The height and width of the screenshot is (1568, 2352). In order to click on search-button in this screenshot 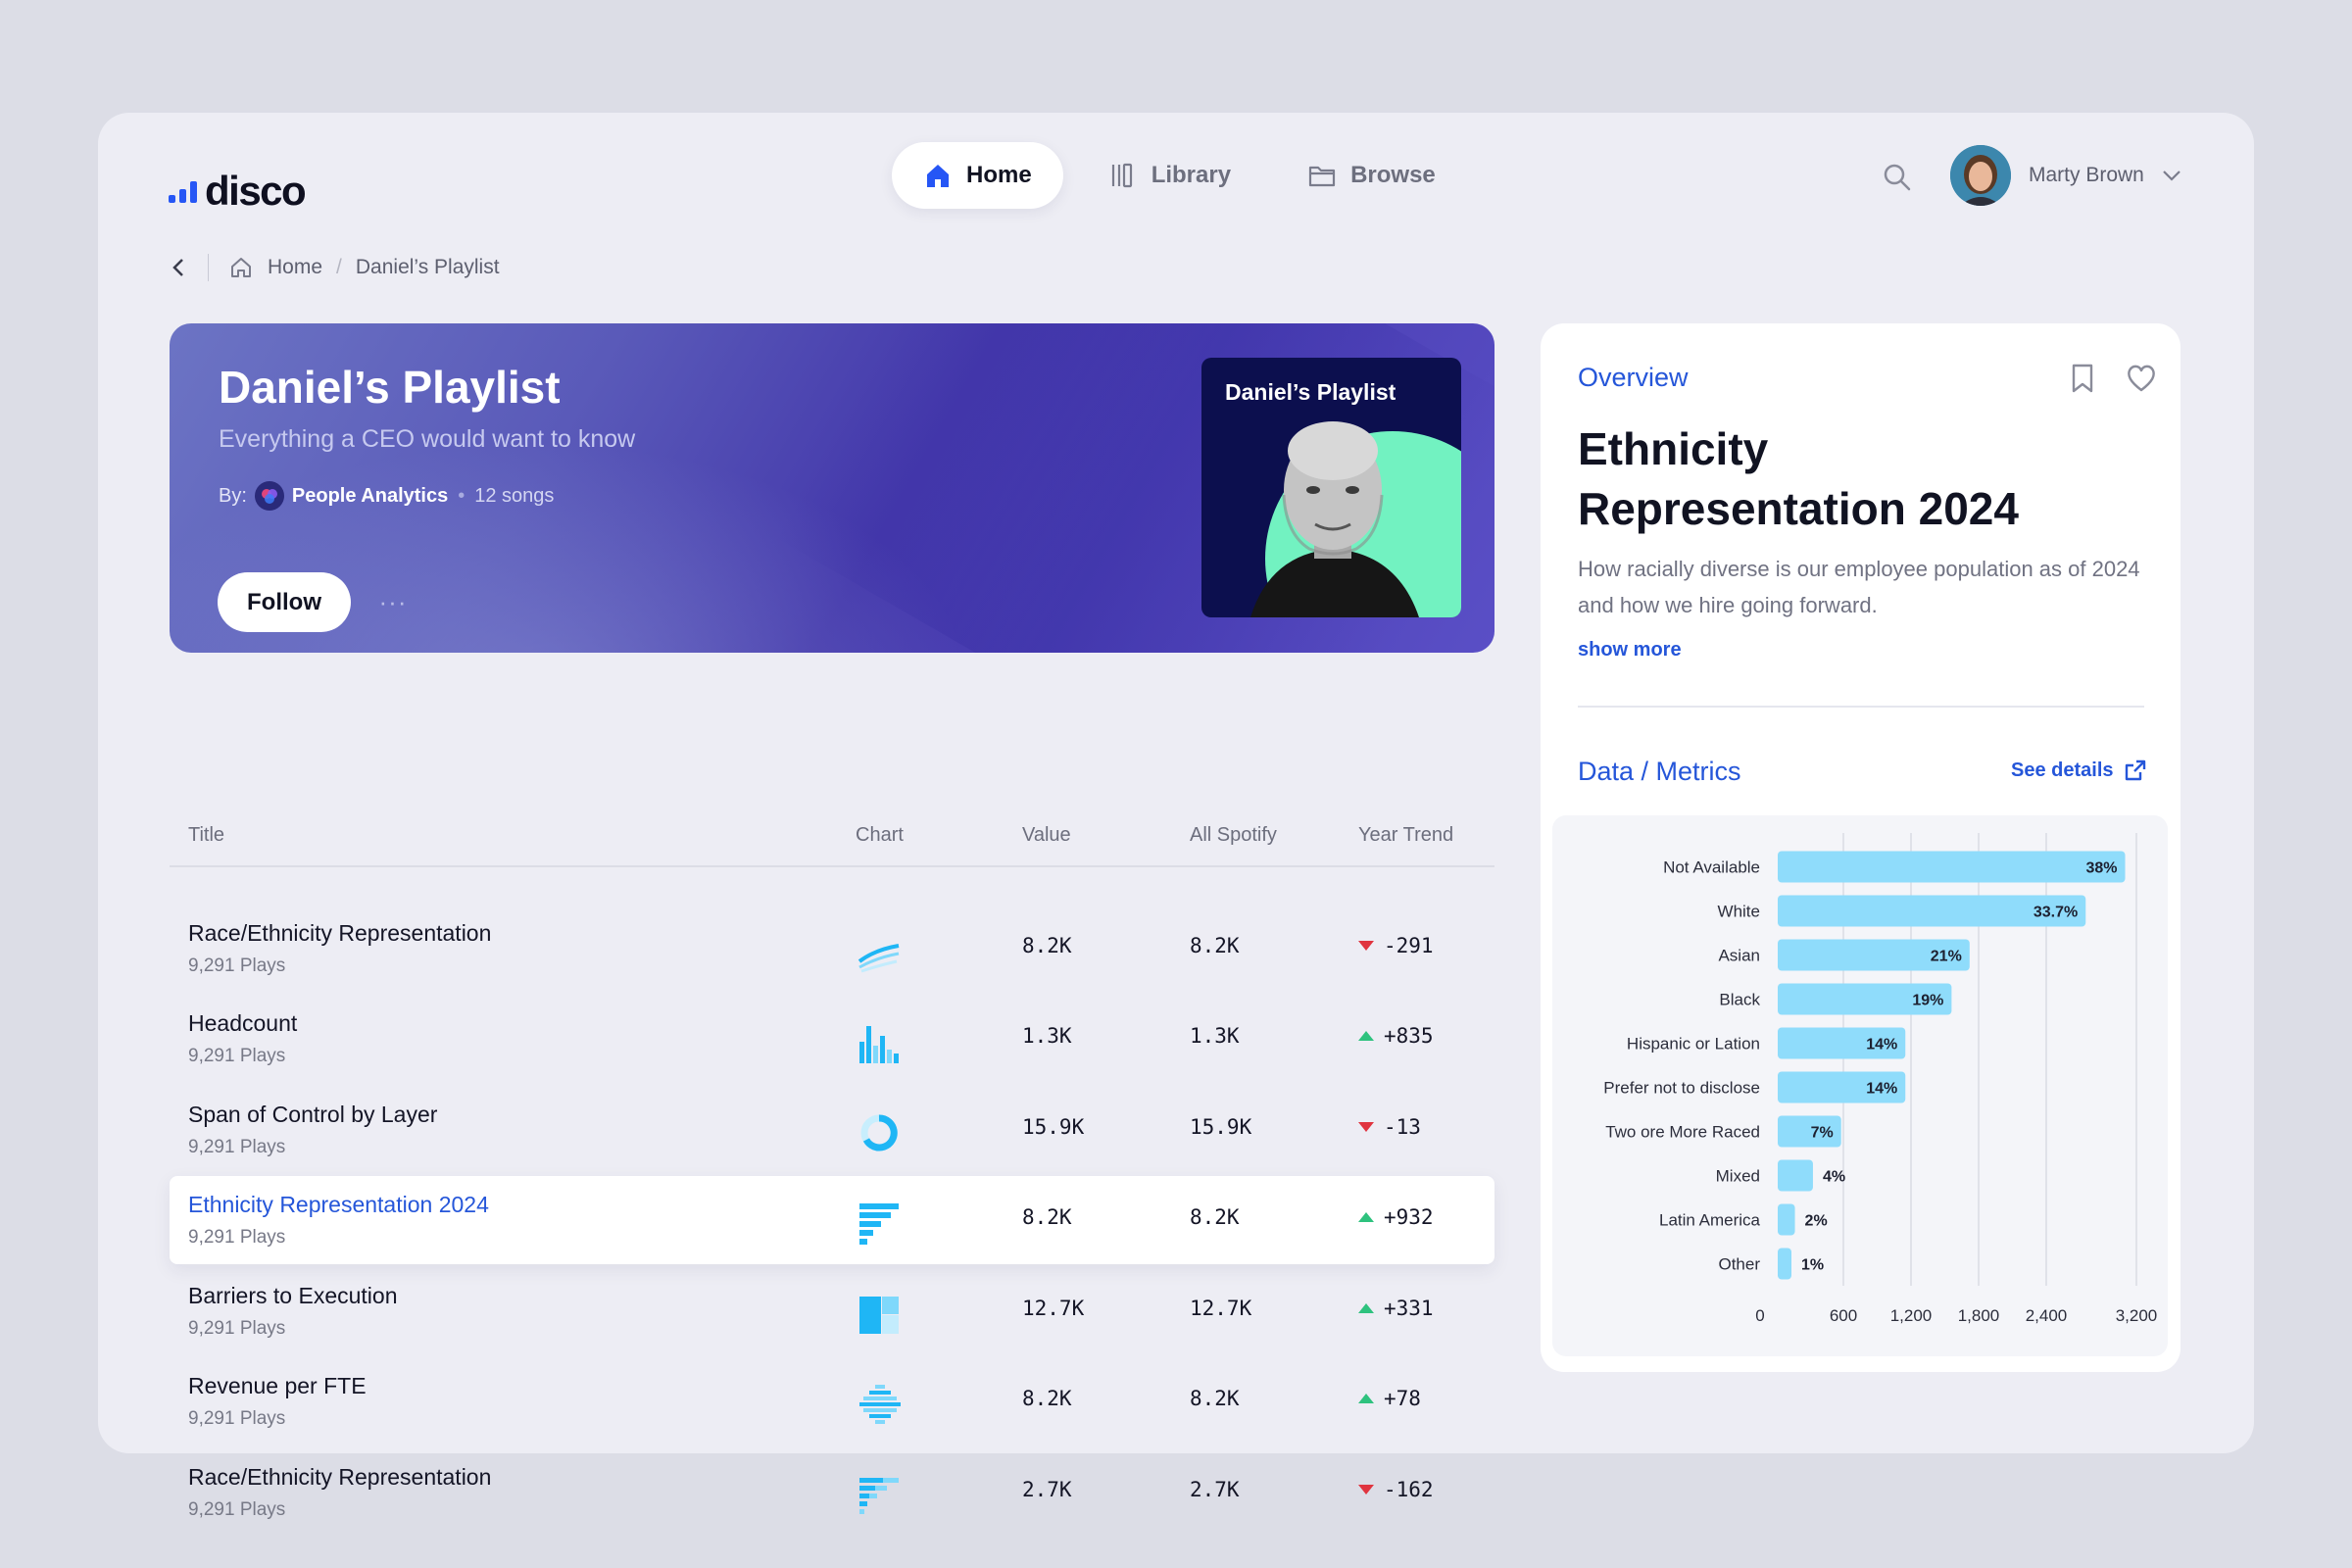, I will do `click(1897, 177)`.